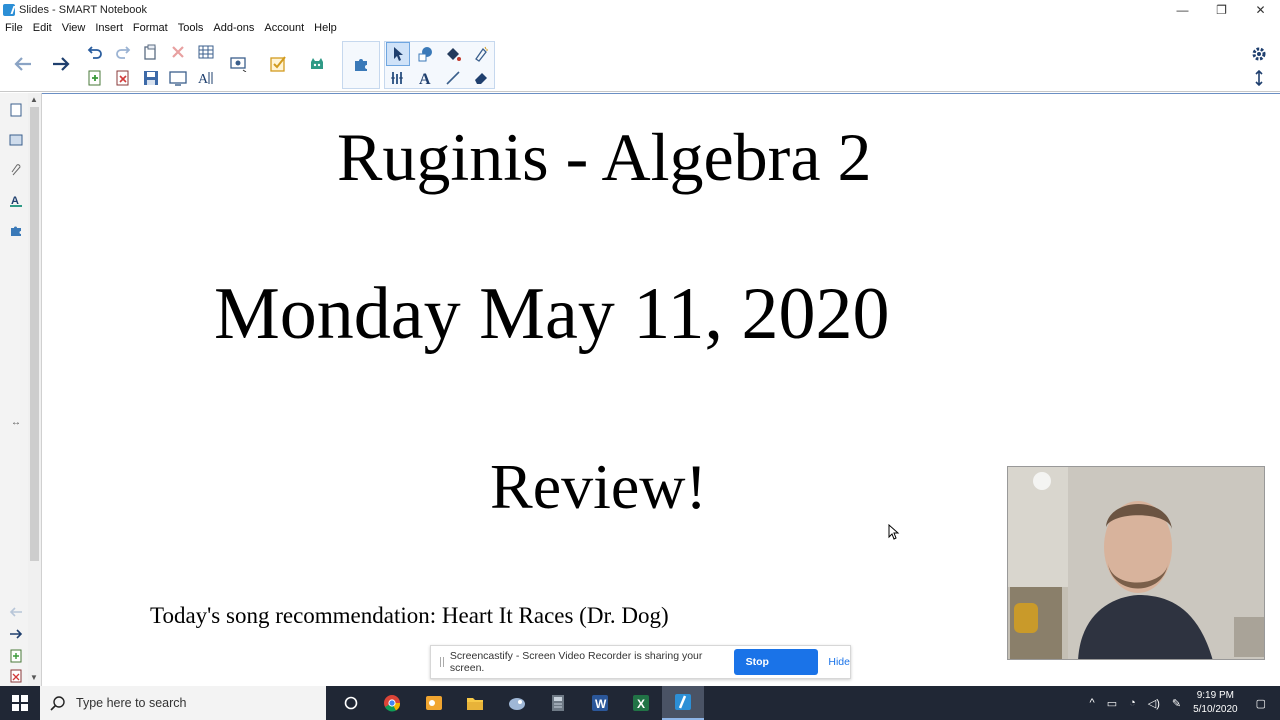 The height and width of the screenshot is (720, 1280). What do you see at coordinates (442, 662) in the screenshot?
I see `drag-handle-icon` at bounding box center [442, 662].